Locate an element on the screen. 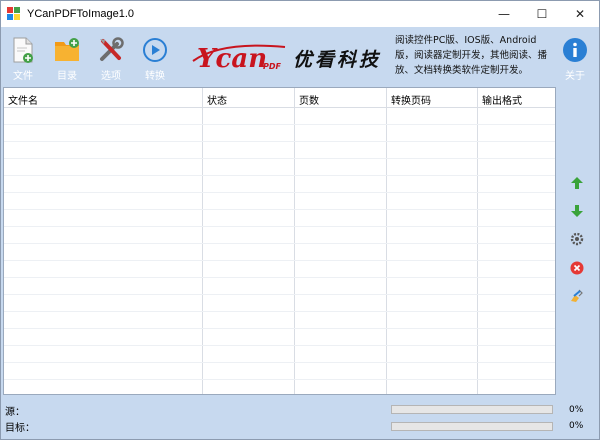 The width and height of the screenshot is (600, 440). column-convert-pages: 转换页码 is located at coordinates (432, 97).